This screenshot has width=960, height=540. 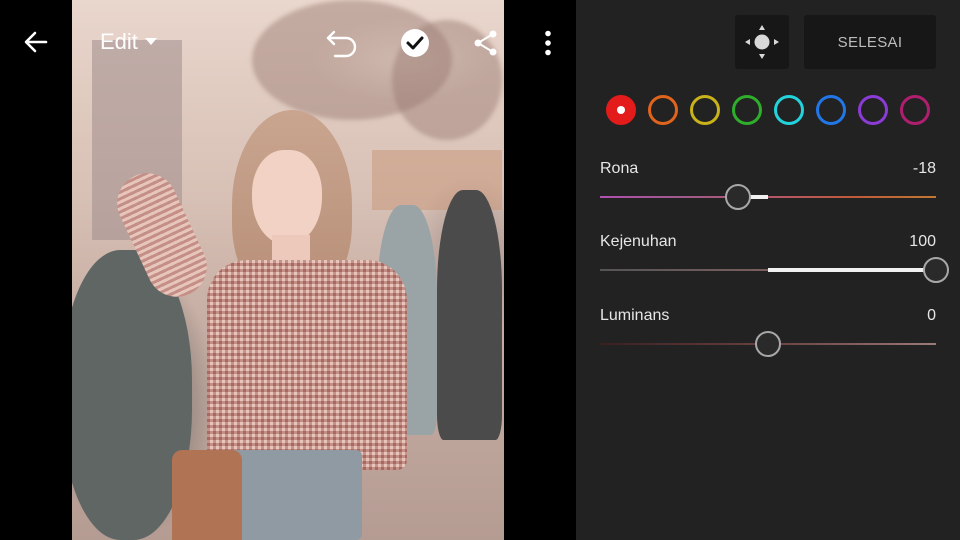 What do you see at coordinates (922, 241) in the screenshot?
I see `saturation-value: 100` at bounding box center [922, 241].